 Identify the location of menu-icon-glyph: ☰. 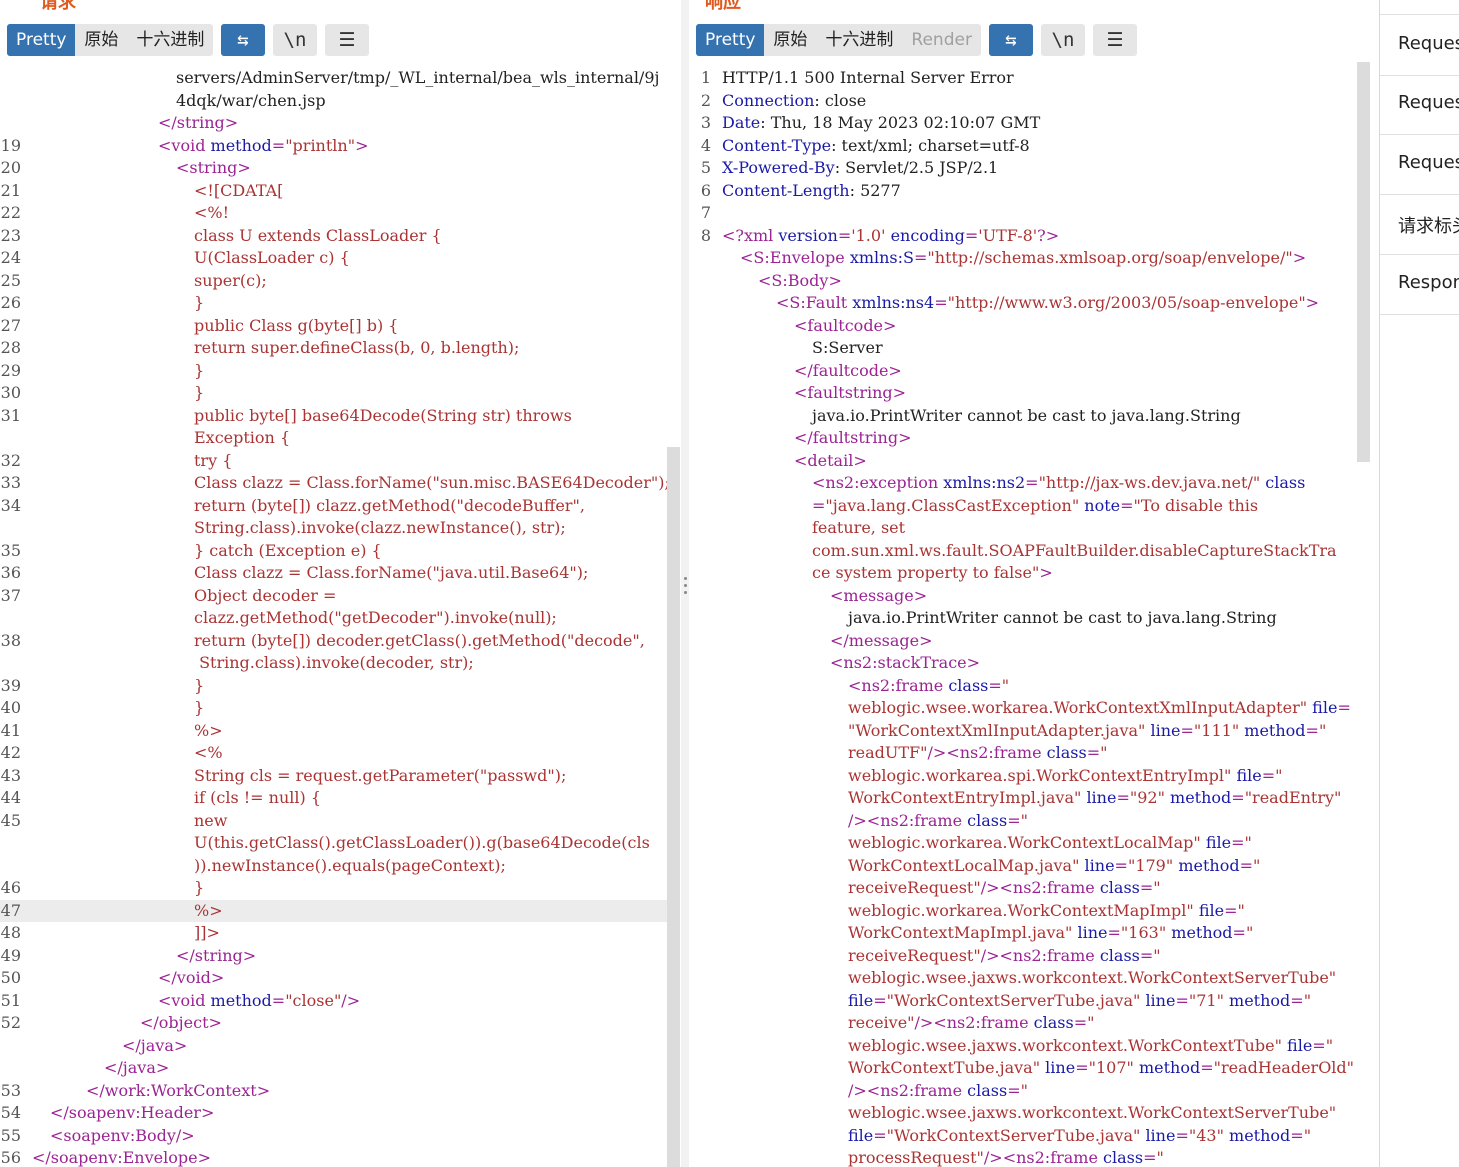
(1115, 40).